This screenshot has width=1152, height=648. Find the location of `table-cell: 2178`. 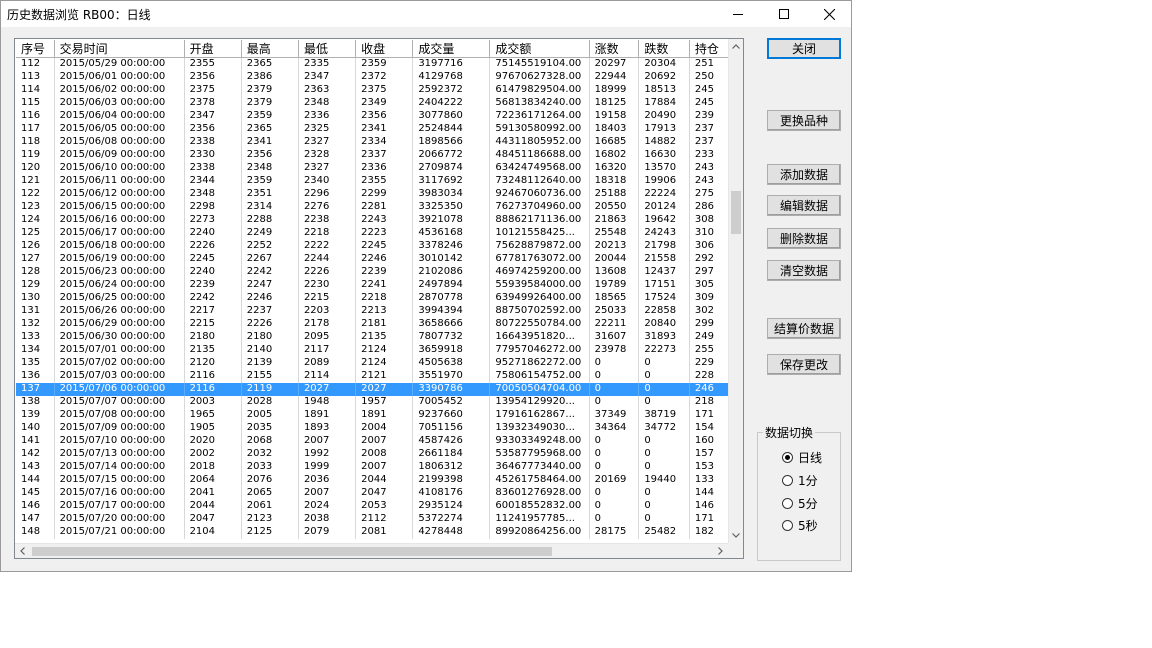

table-cell: 2178 is located at coordinates (327, 324).